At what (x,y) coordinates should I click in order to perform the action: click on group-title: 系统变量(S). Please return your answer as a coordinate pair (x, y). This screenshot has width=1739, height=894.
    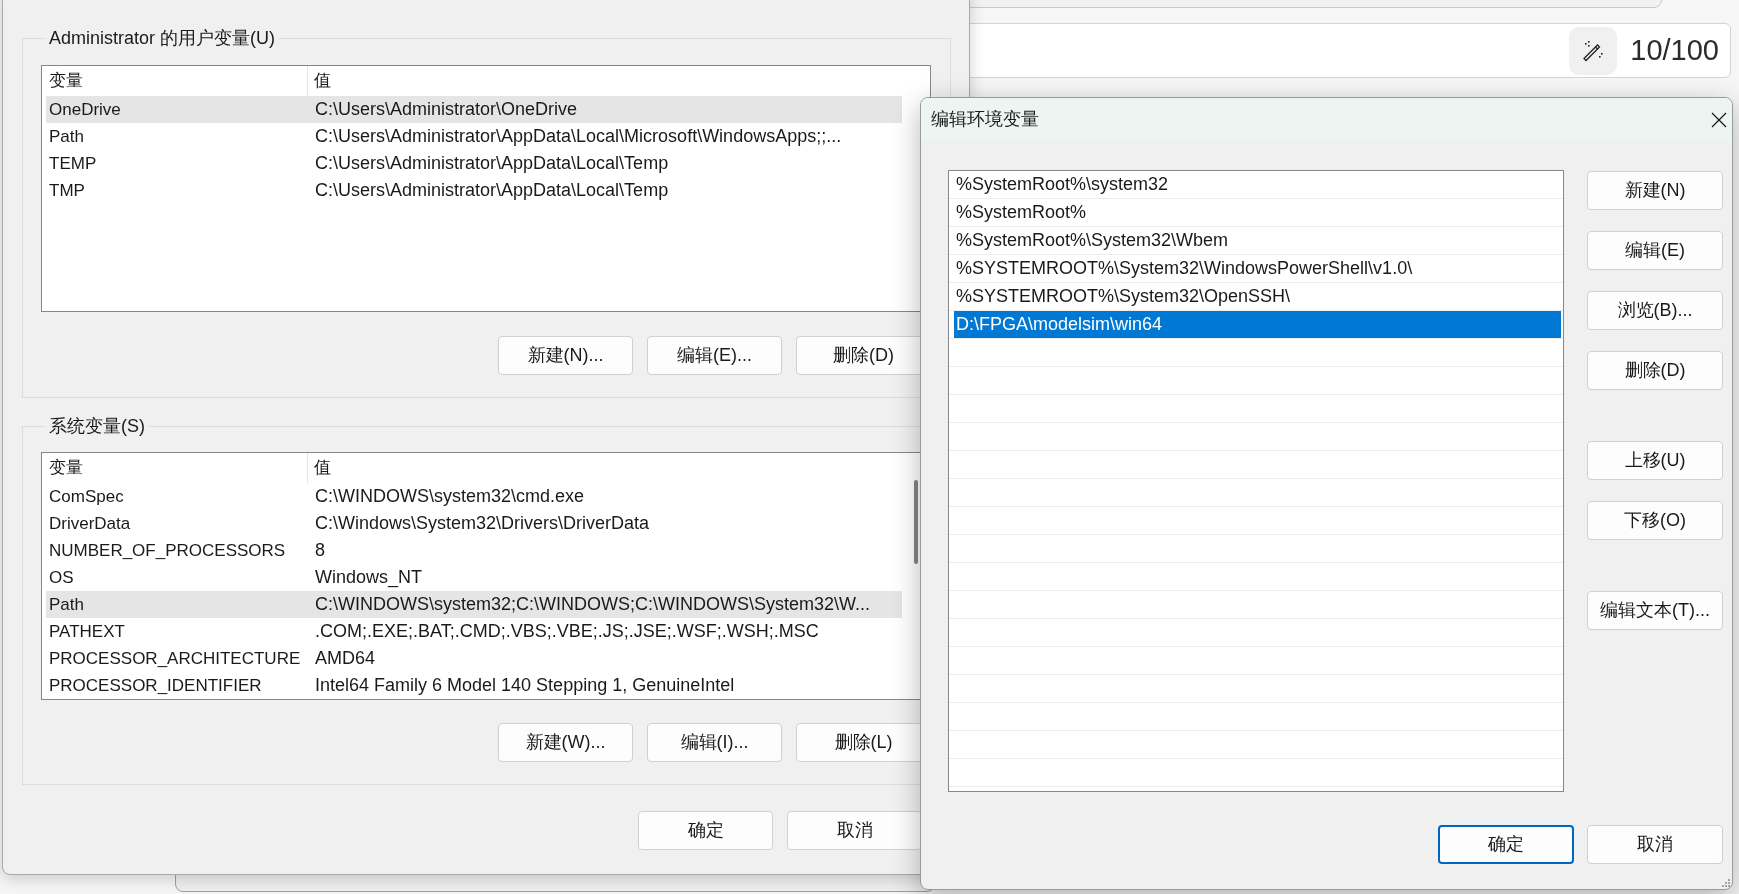
    Looking at the image, I should click on (97, 426).